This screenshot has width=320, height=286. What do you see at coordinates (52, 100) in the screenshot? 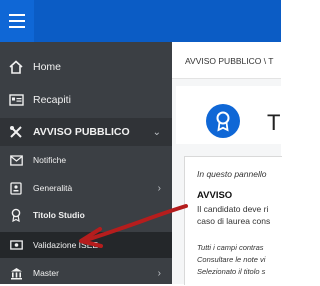
I see `sidebar-item-label: Recapiti` at bounding box center [52, 100].